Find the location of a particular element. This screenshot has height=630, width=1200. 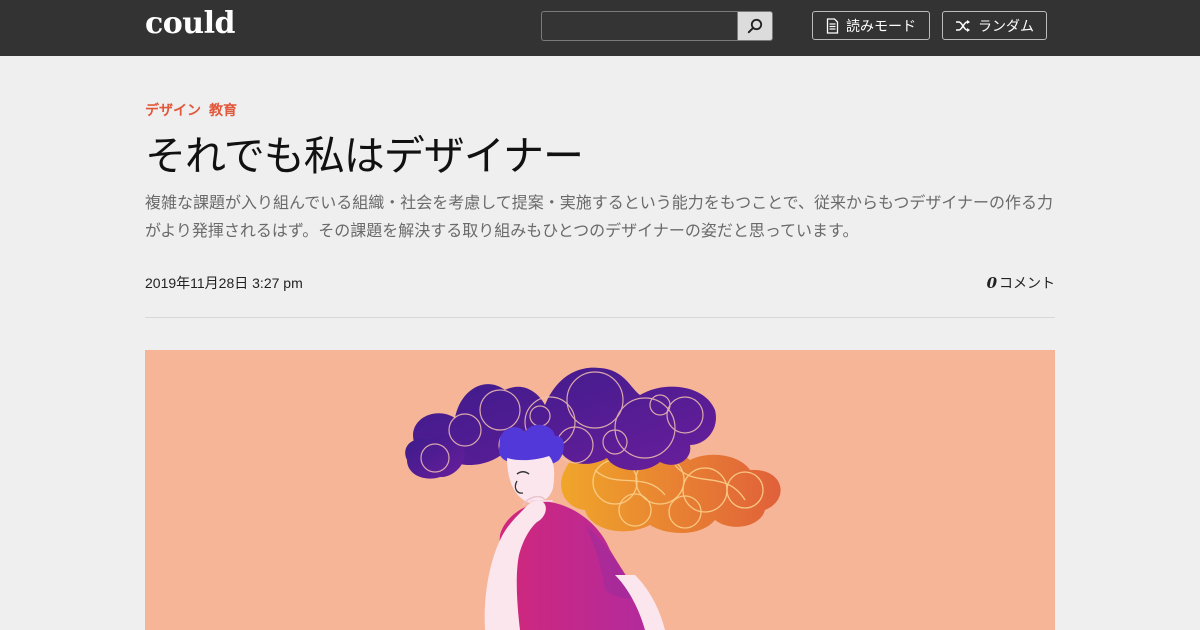

divider is located at coordinates (600, 317).